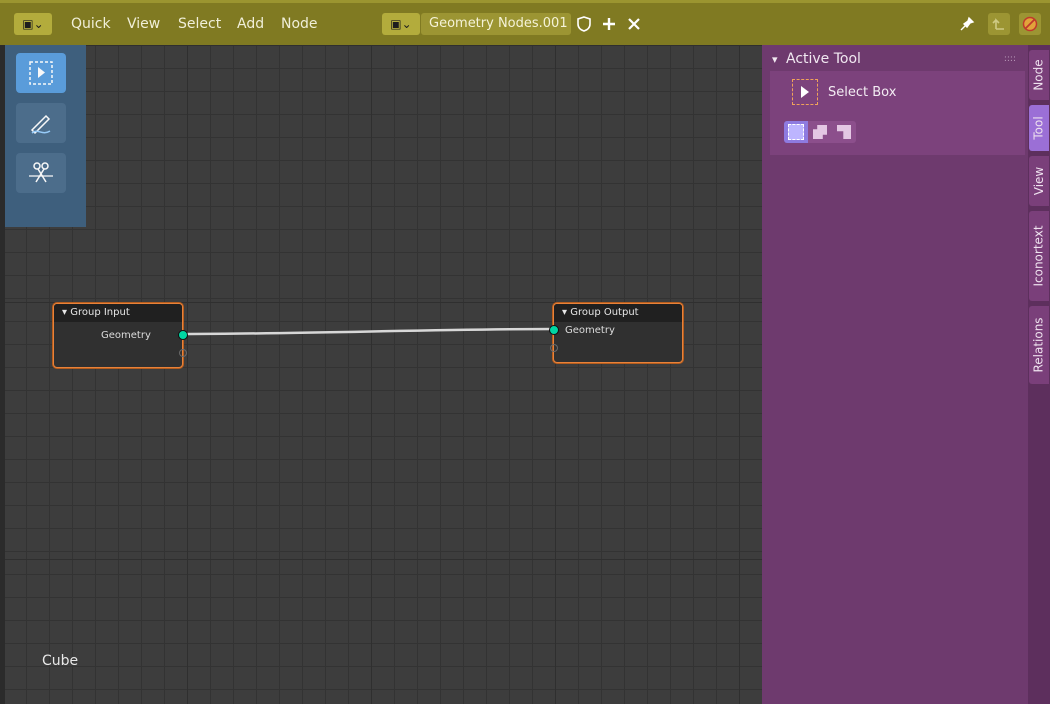 Image resolution: width=1050 pixels, height=704 pixels. Describe the element at coordinates (805, 92) in the screenshot. I see `select-box-tool-icon` at that location.